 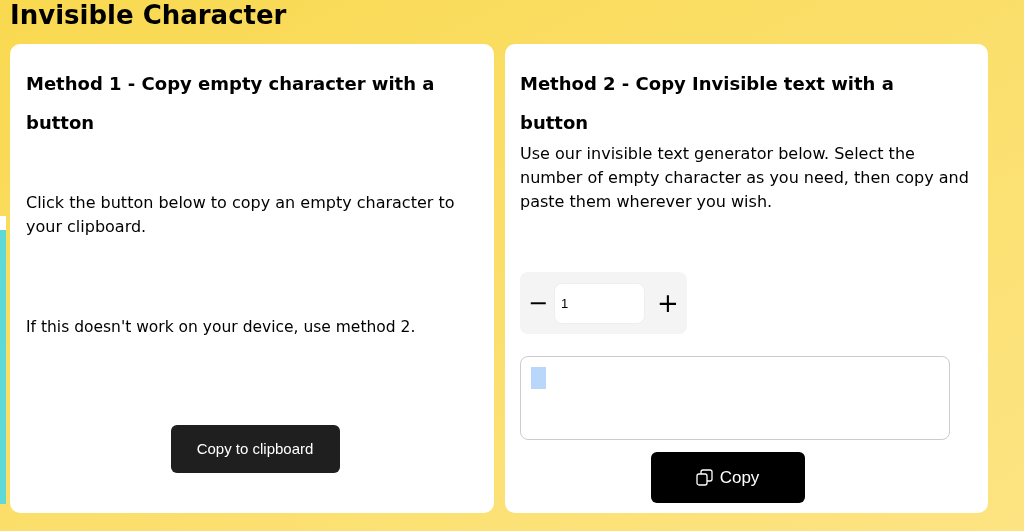 I want to click on instruction-text: If this doesn't work on your device, use method 2., so click(x=221, y=327).